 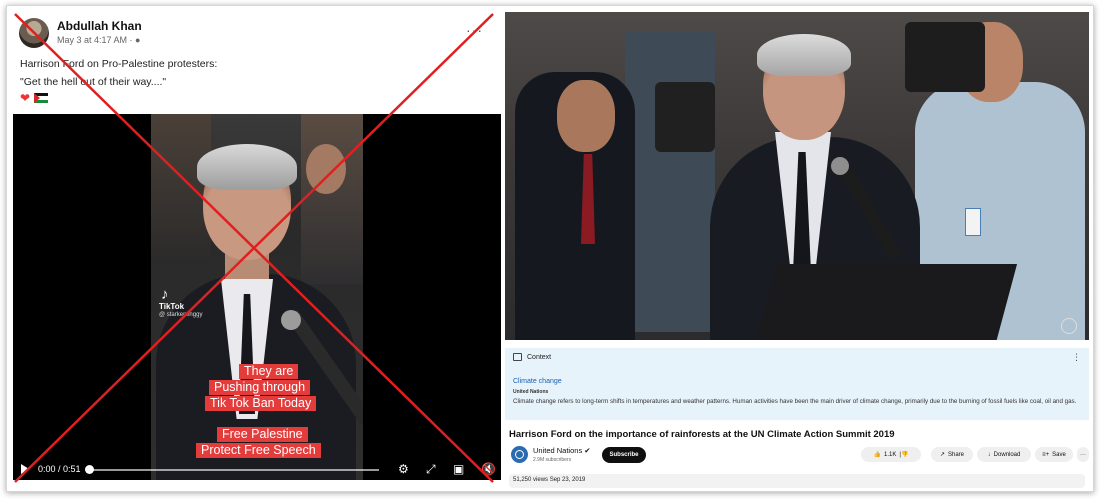 What do you see at coordinates (261, 403) in the screenshot?
I see `video-caption: Tik Tok Ban Today` at bounding box center [261, 403].